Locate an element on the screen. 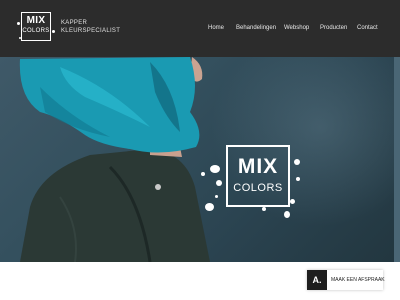 The height and width of the screenshot is (300, 400). jacket-button is located at coordinates (158, 187).